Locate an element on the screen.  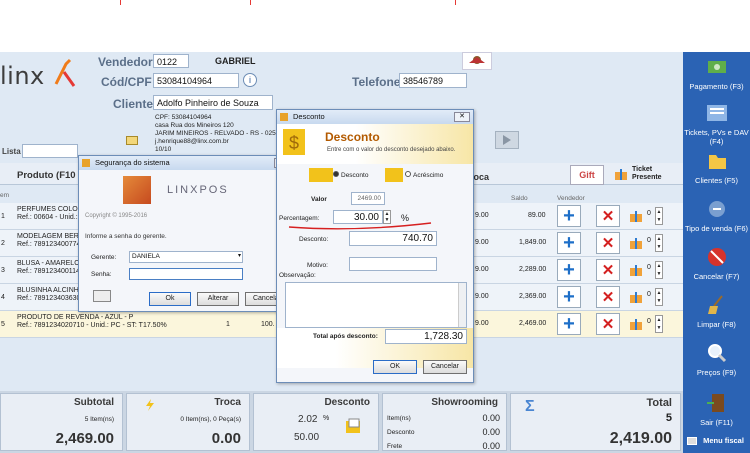
gift-button: Gift is located at coordinates (587, 175).